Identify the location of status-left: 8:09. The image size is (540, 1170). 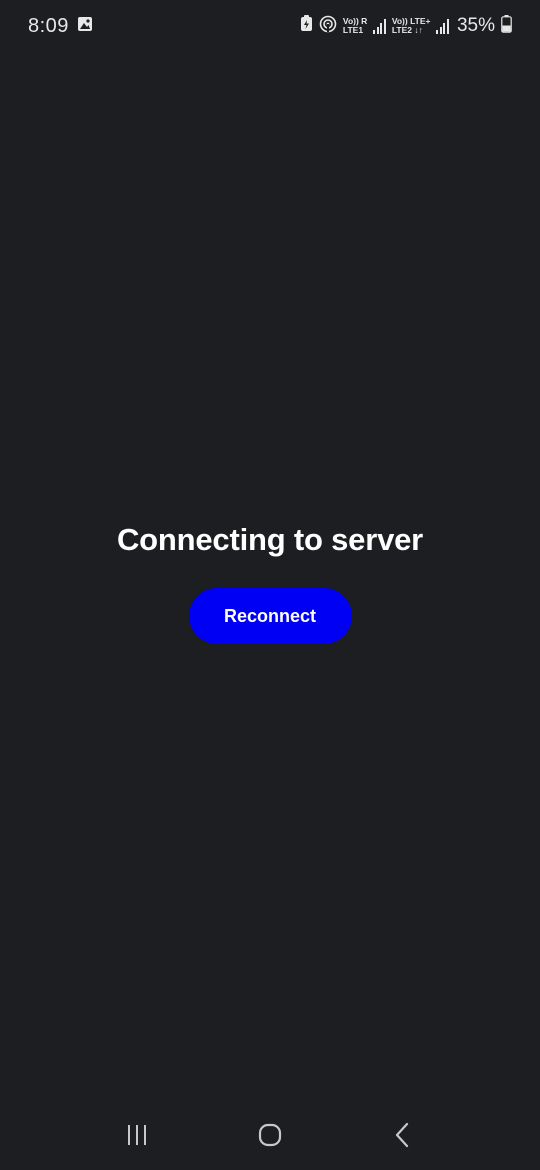
(60, 26).